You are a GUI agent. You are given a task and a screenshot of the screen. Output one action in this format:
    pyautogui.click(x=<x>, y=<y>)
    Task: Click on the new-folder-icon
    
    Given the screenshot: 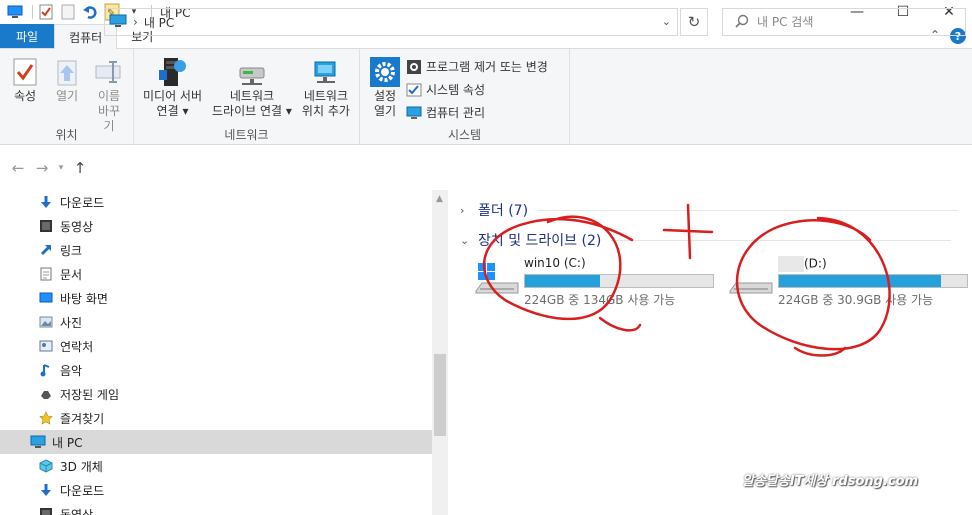 What is the action you would take?
    pyautogui.click(x=68, y=12)
    